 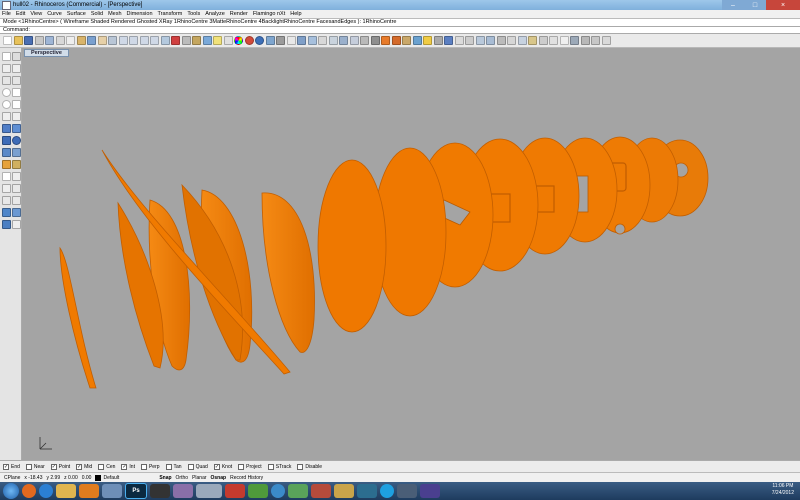 What do you see at coordinates (219, 478) in the screenshot?
I see `osnap-toggle: Osnap` at bounding box center [219, 478].